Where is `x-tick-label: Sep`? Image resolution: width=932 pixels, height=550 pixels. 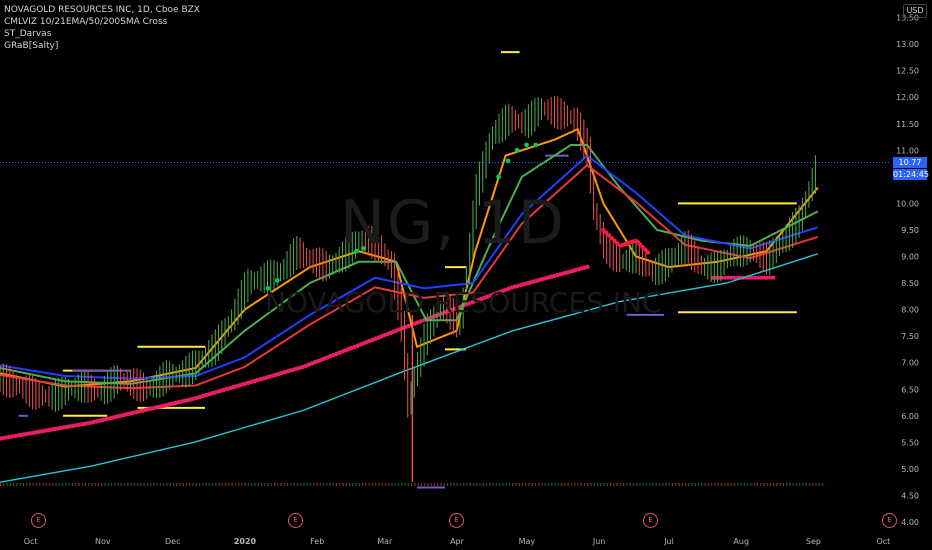 x-tick-label: Sep is located at coordinates (813, 541).